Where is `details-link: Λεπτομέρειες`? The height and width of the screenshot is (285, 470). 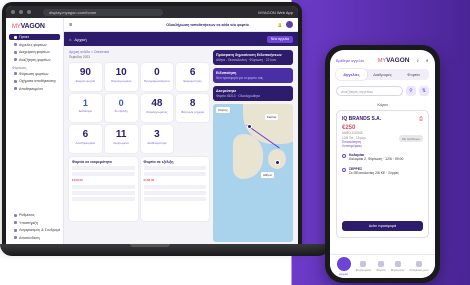 details-link: Λεπτομέρειες is located at coordinates (382, 146).